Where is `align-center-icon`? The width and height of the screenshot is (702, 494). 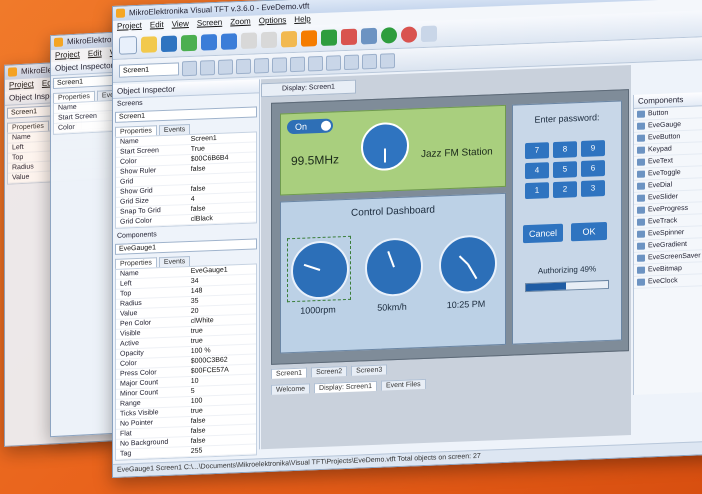
align-center-icon is located at coordinates (207, 67).